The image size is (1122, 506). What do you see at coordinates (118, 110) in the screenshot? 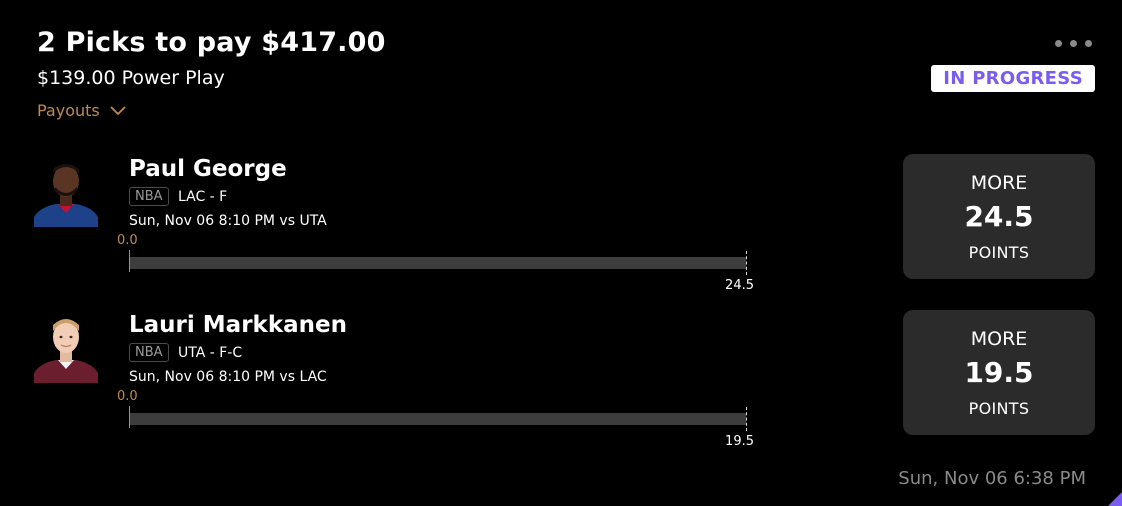
I see `chevron-down-icon` at bounding box center [118, 110].